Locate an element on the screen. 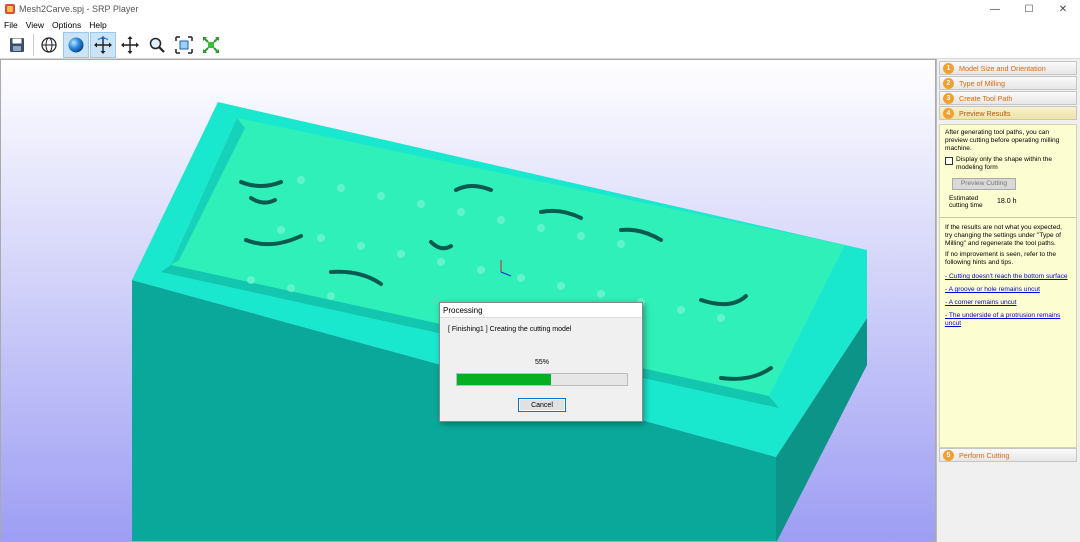  step-type-of-milling: 2 Type of Milling is located at coordinates (1008, 83).